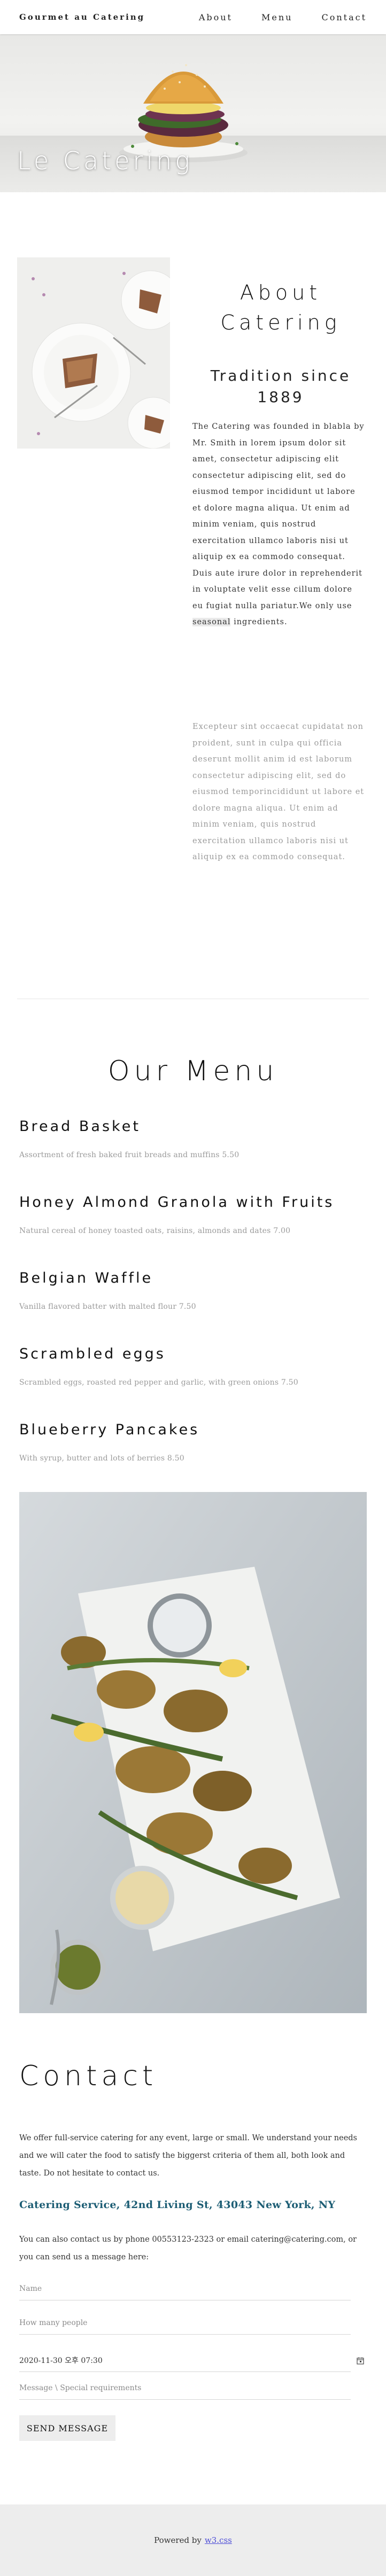 The height and width of the screenshot is (2576, 386). What do you see at coordinates (80, 1126) in the screenshot?
I see `menu-item-name: Bread Basket` at bounding box center [80, 1126].